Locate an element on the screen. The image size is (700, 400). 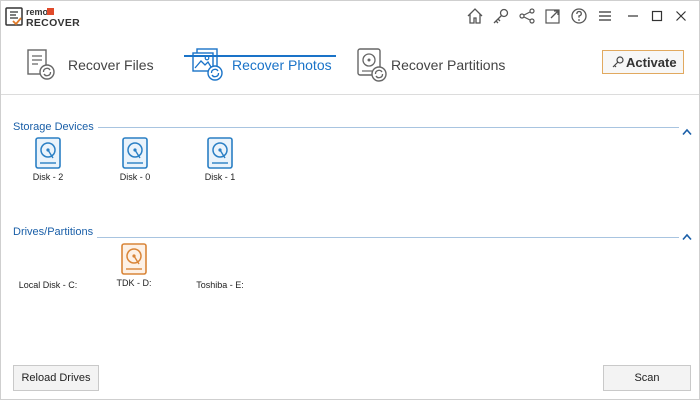
drive-label: Toshiba - E: is located at coordinates (220, 285).